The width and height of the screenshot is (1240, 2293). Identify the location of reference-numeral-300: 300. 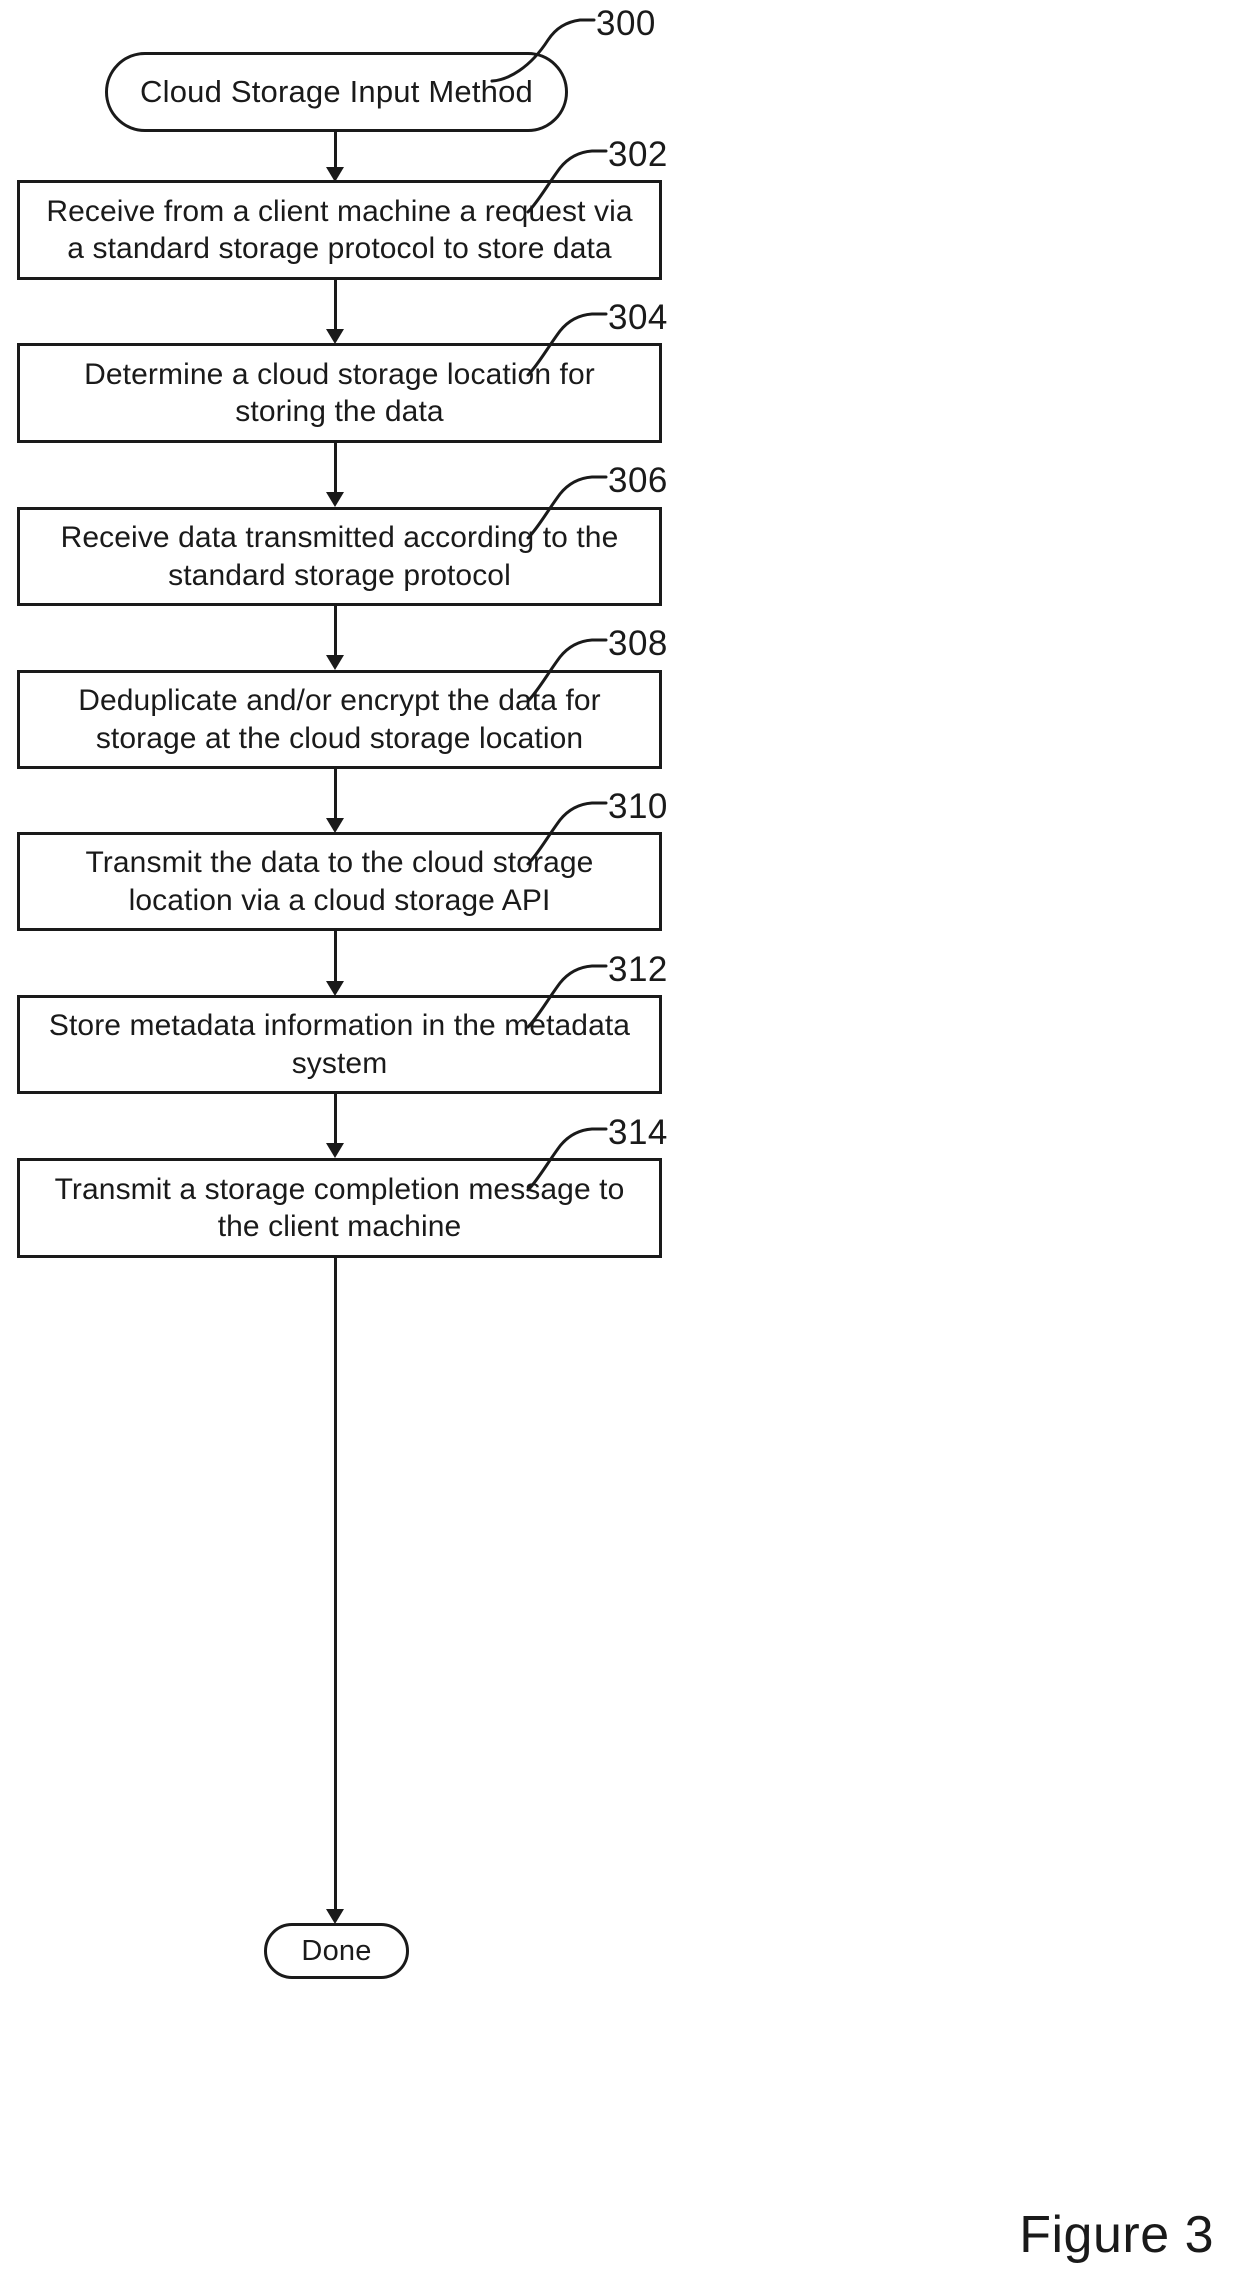
(590, 46).